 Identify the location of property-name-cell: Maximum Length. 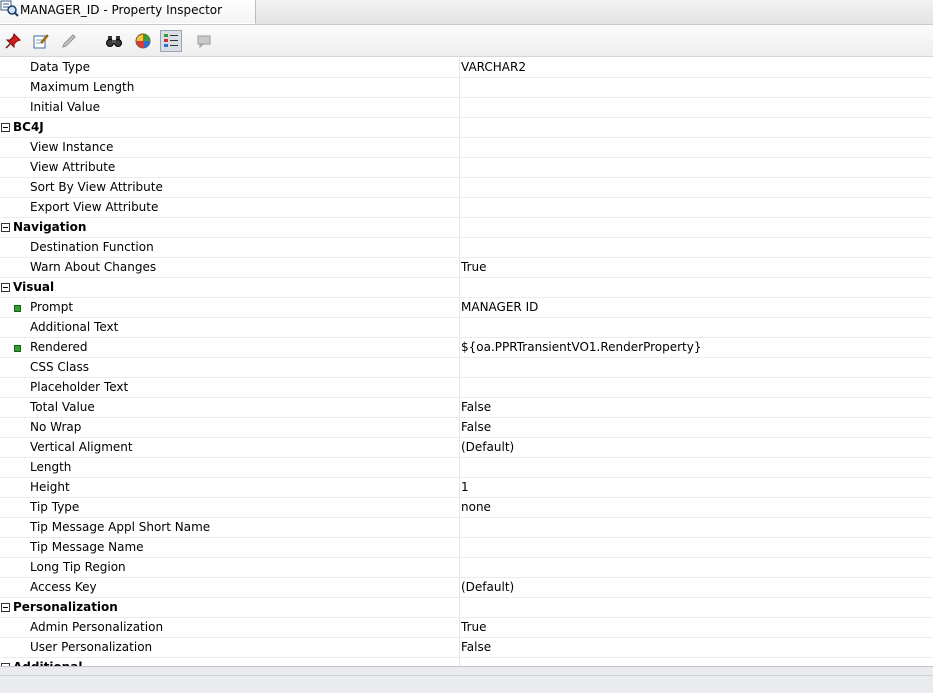
(230, 87).